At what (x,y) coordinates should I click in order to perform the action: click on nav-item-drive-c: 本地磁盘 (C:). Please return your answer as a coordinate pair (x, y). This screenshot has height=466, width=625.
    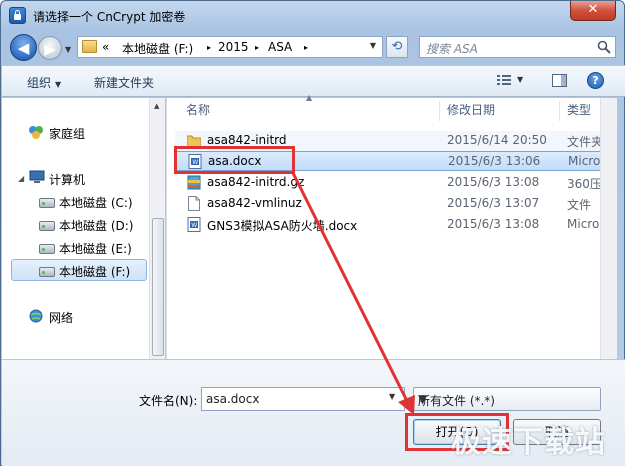
    Looking at the image, I should click on (96, 202).